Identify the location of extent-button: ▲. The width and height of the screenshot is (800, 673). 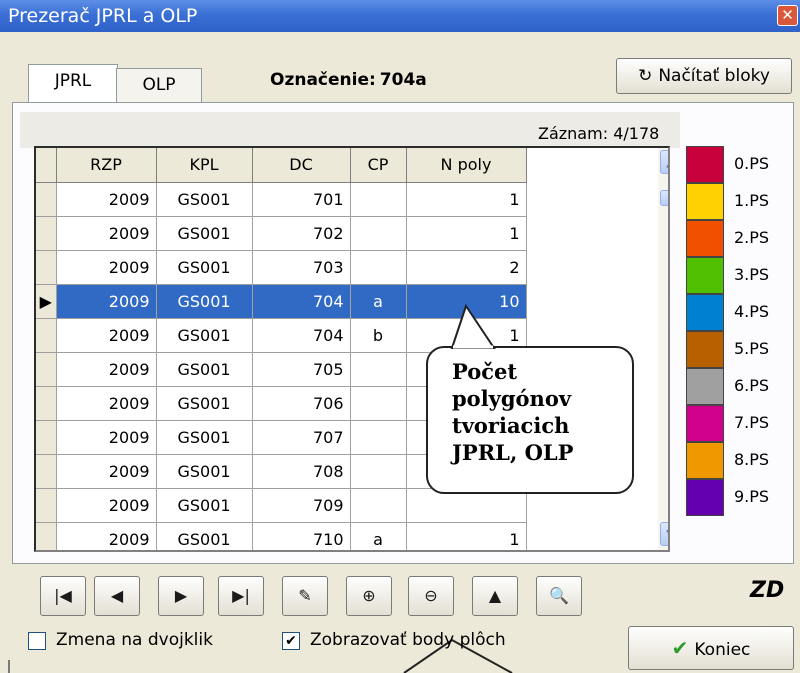
(495, 596).